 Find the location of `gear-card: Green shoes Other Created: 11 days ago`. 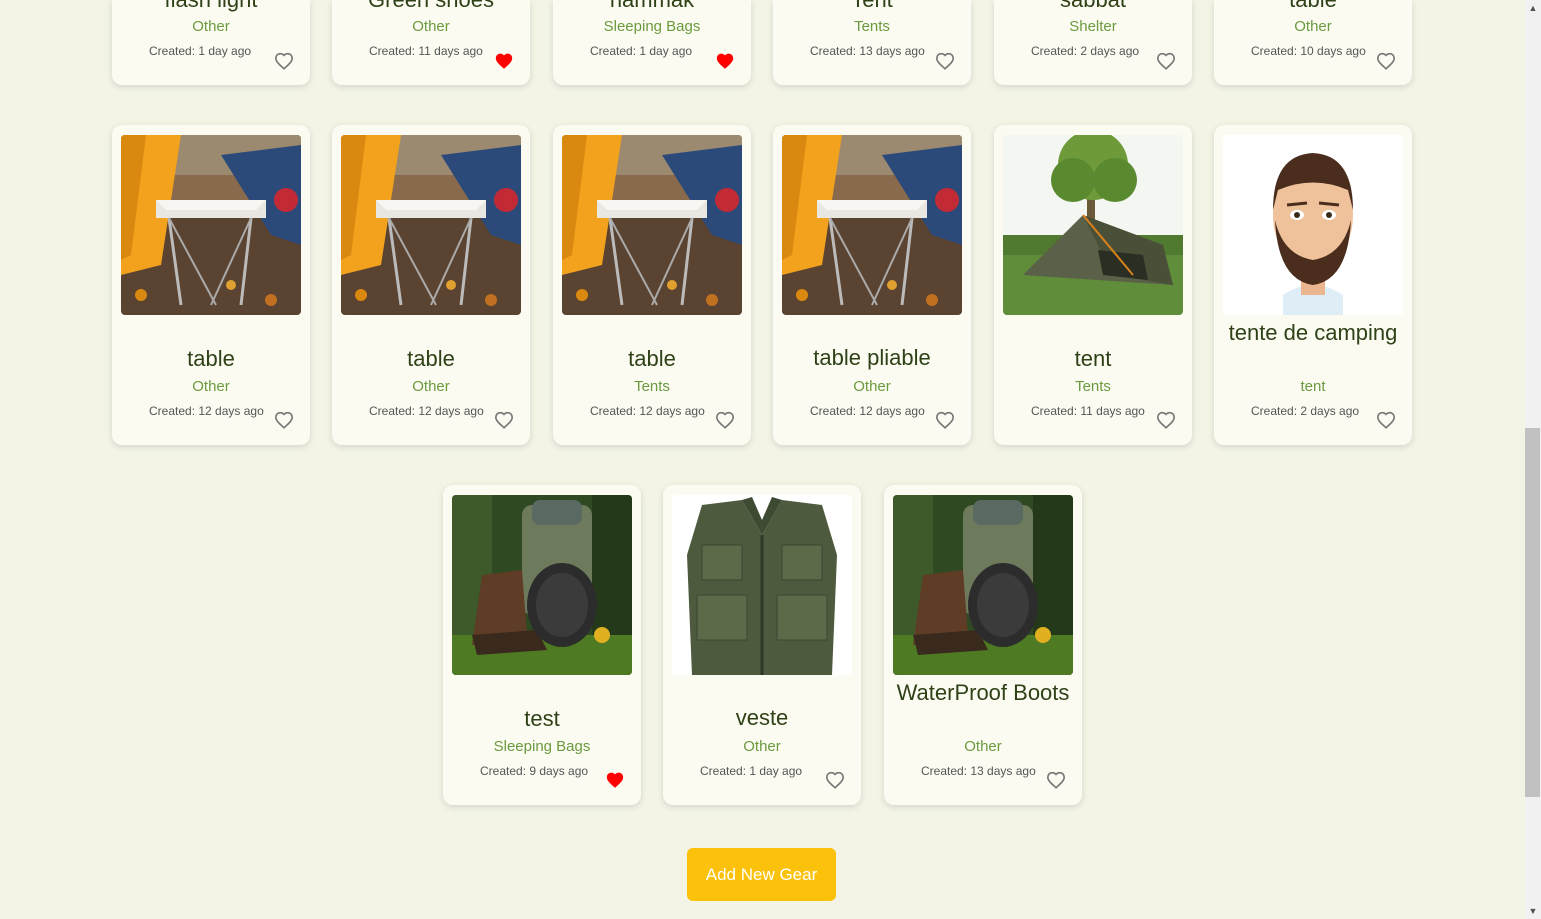

gear-card: Green shoes Other Created: 11 days ago is located at coordinates (431, 42).